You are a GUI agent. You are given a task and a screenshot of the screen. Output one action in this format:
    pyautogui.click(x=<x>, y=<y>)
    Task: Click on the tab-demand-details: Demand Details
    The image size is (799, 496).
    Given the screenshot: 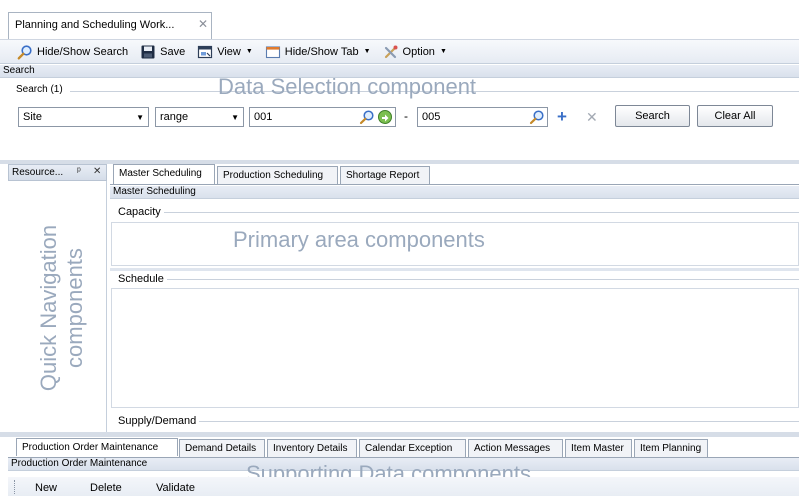 What is the action you would take?
    pyautogui.click(x=222, y=448)
    